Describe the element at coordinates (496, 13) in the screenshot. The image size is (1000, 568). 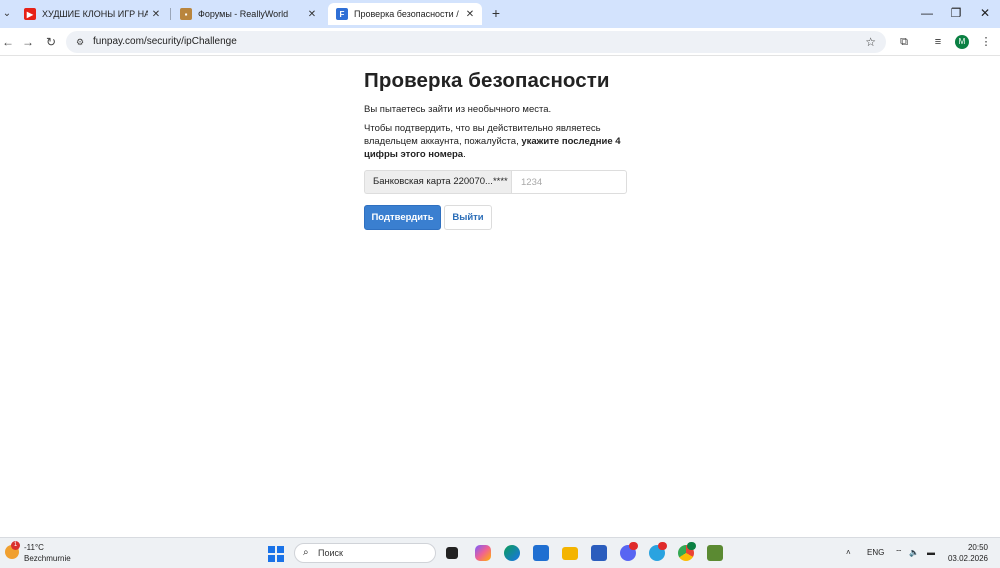
I see `new-tab-button: +` at that location.